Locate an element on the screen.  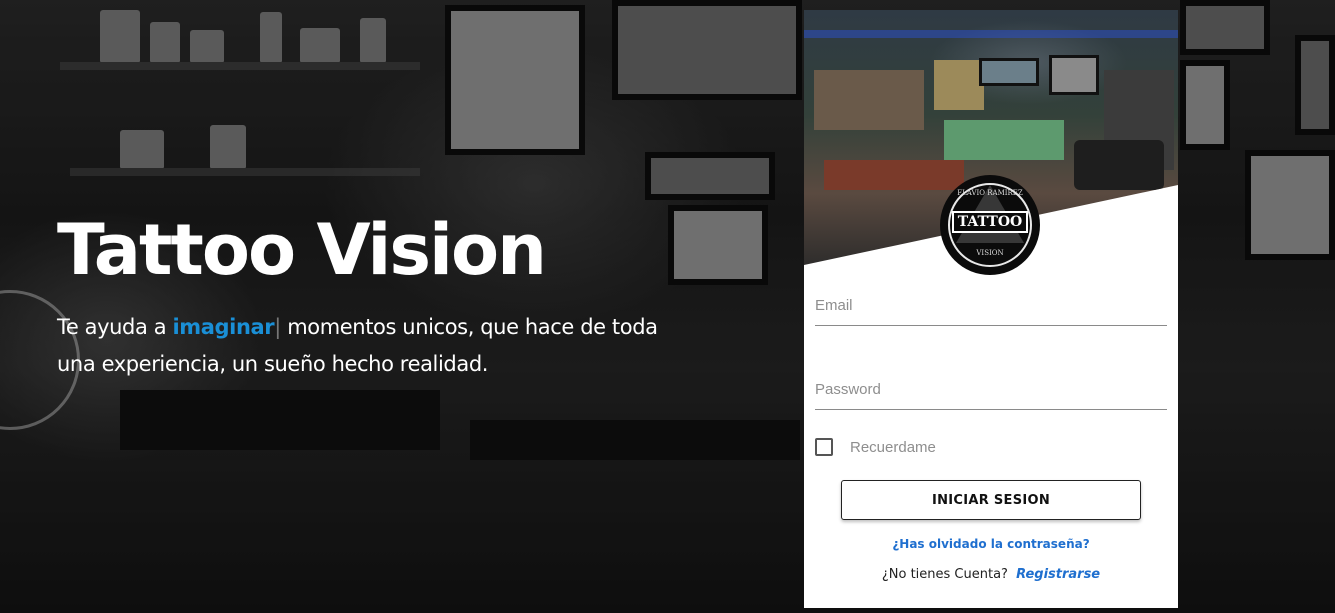
signup-row: ¿No tienes Cuenta? Registrarse is located at coordinates (991, 574).